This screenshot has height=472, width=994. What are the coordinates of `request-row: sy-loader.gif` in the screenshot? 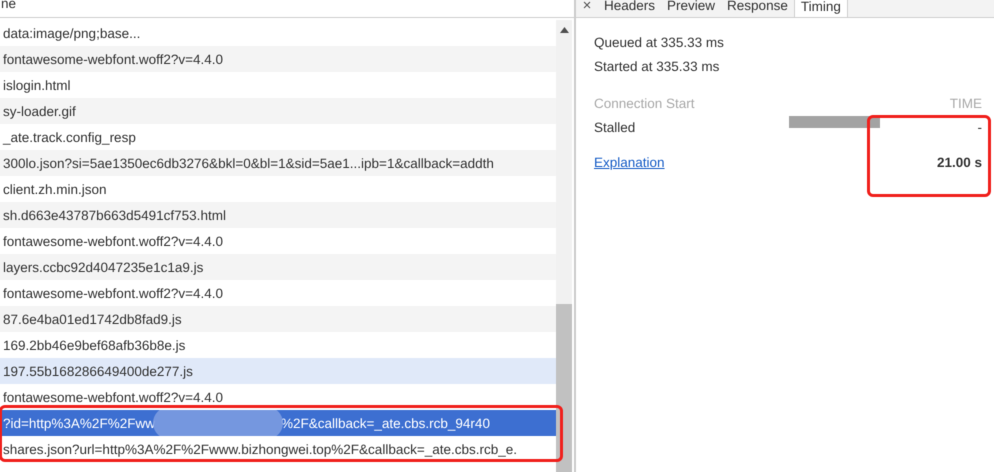 It's located at (278, 111).